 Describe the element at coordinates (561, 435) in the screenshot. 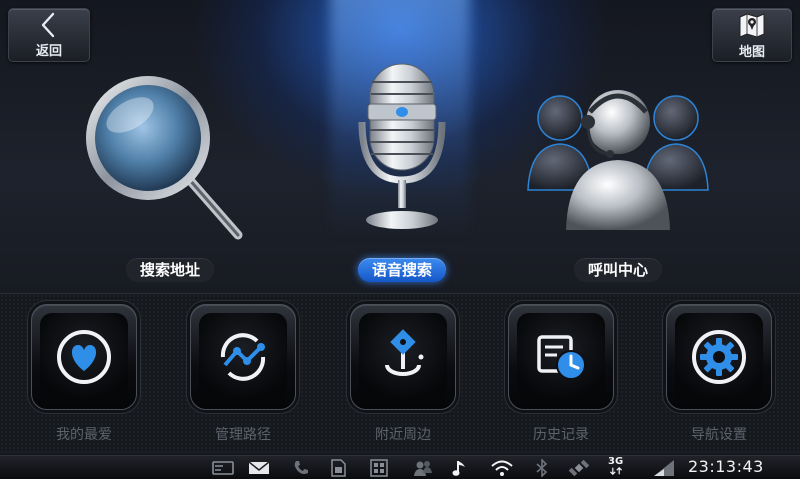

I see `history-label: 历史记录` at that location.